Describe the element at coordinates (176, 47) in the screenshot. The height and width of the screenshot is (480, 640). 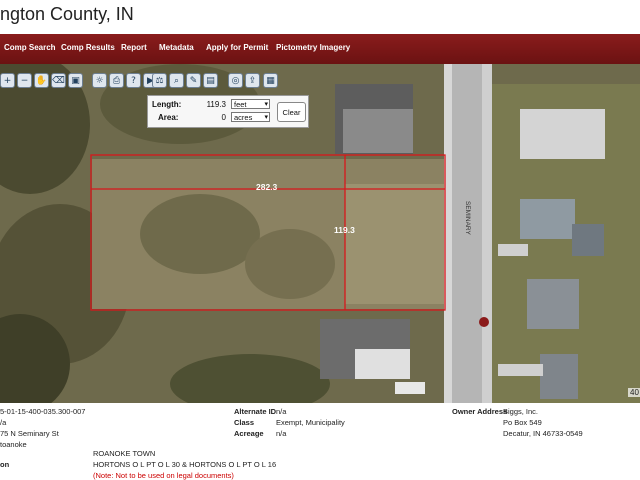
I see `nav-metadata: Metadata` at that location.